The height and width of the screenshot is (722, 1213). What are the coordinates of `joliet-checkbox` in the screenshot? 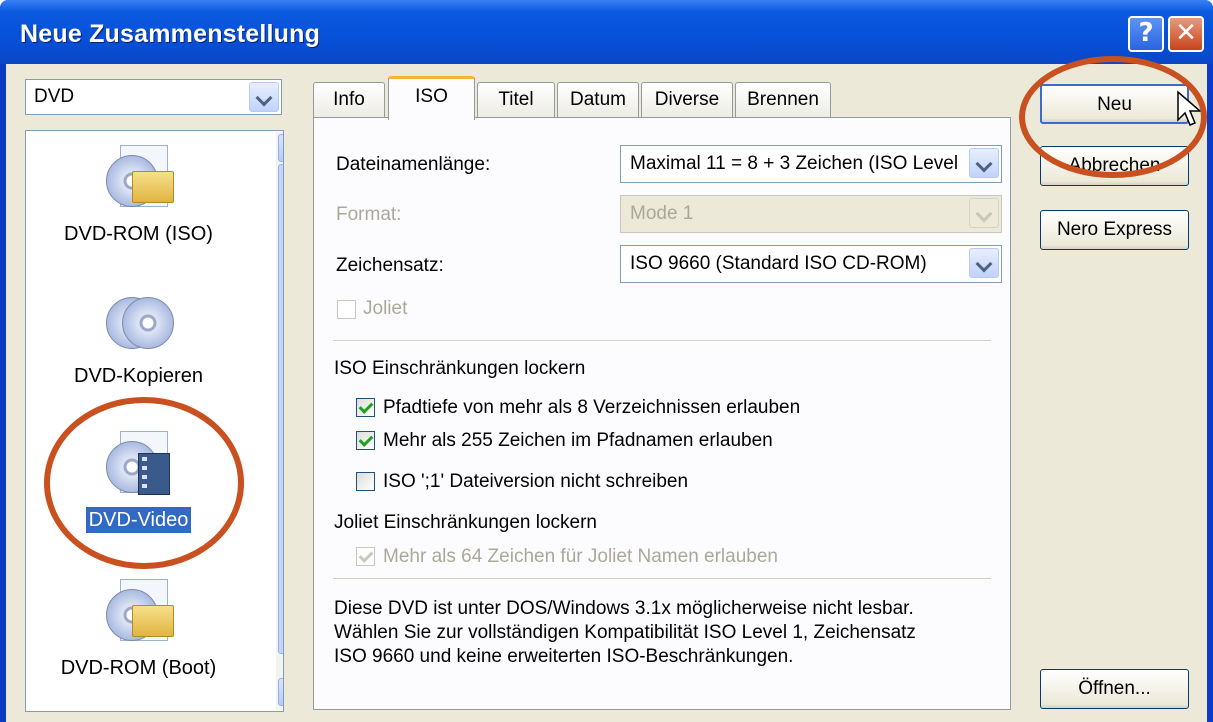 It's located at (346, 309).